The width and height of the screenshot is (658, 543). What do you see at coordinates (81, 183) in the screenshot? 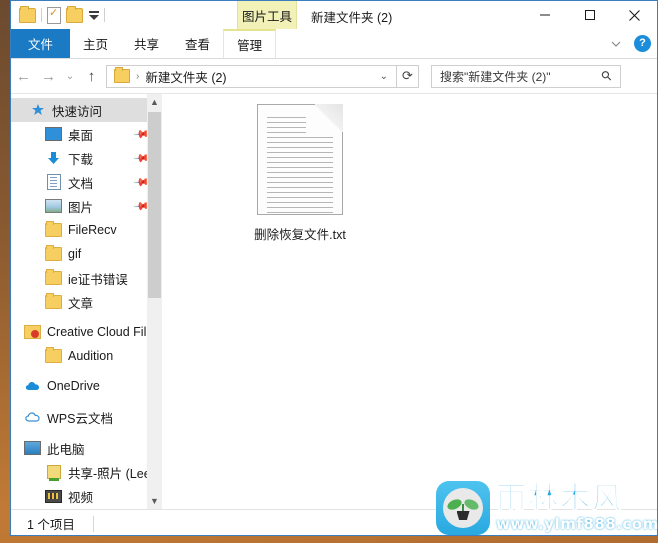
I see `sidebar-item-label: 文档` at bounding box center [81, 183].